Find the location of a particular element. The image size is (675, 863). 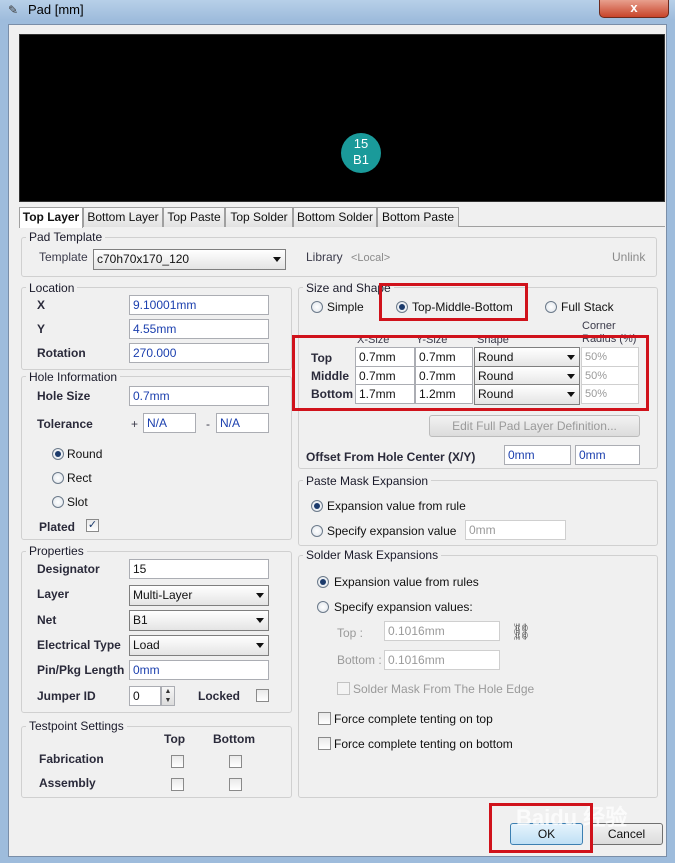

testpoint-title: Testpoint Settings is located at coordinates (76, 726).